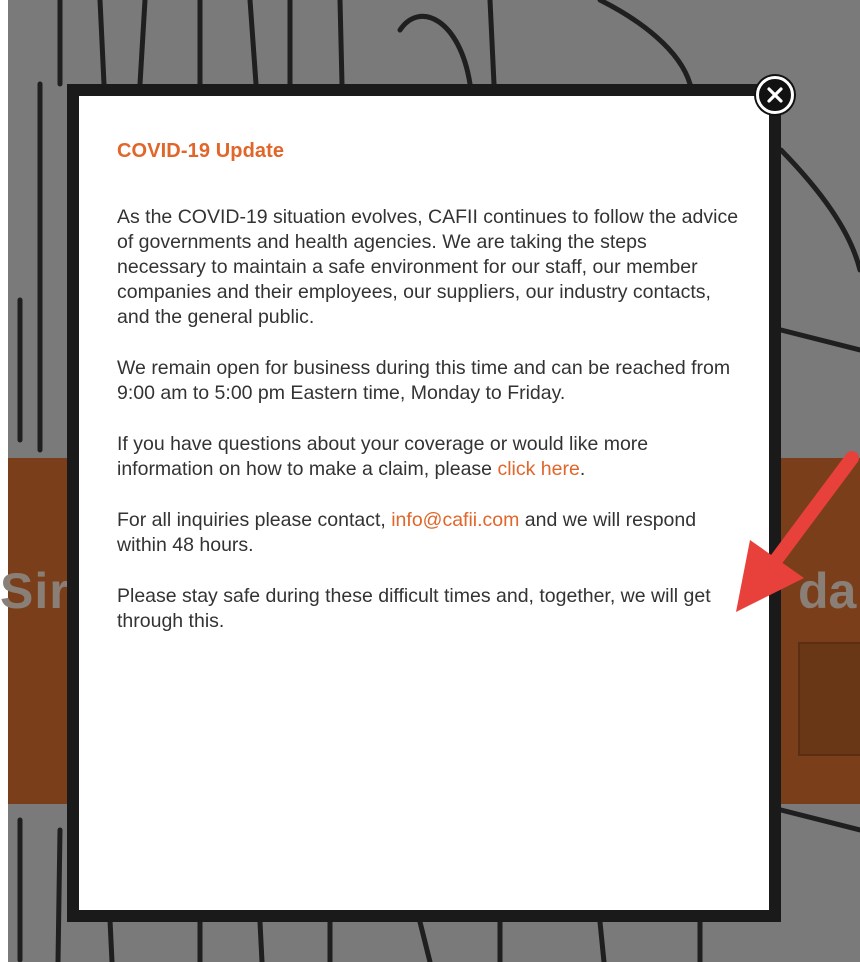 Image resolution: width=860 pixels, height=962 pixels. I want to click on claims-text-end: ., so click(582, 469).